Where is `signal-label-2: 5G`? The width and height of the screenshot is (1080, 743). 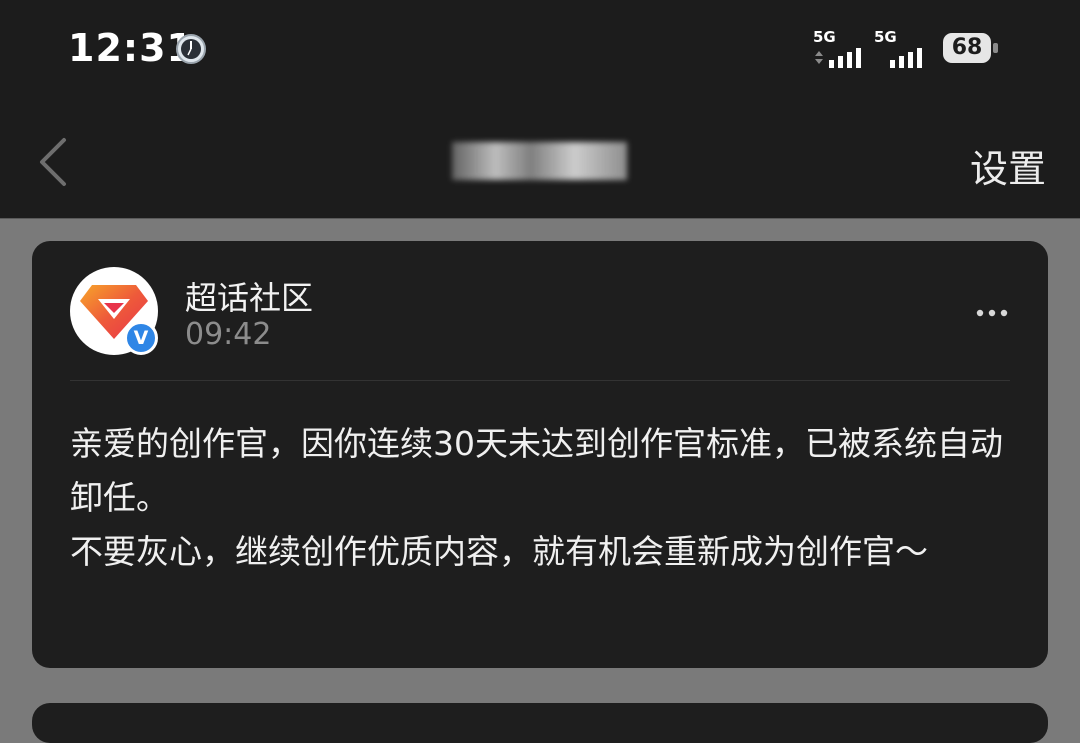
signal-label-2: 5G is located at coordinates (885, 37).